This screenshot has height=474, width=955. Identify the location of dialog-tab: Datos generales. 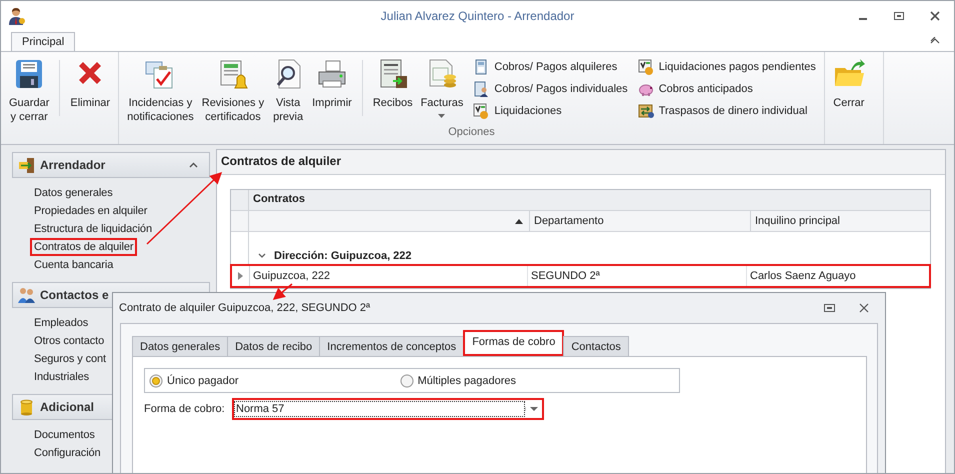
(180, 346).